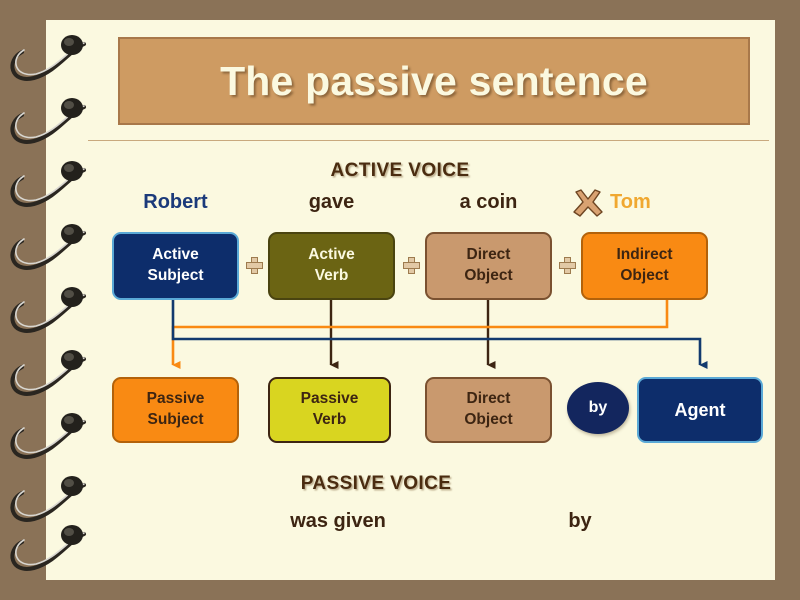  I want to click on box-indirect-object: Indirect Object, so click(644, 266).